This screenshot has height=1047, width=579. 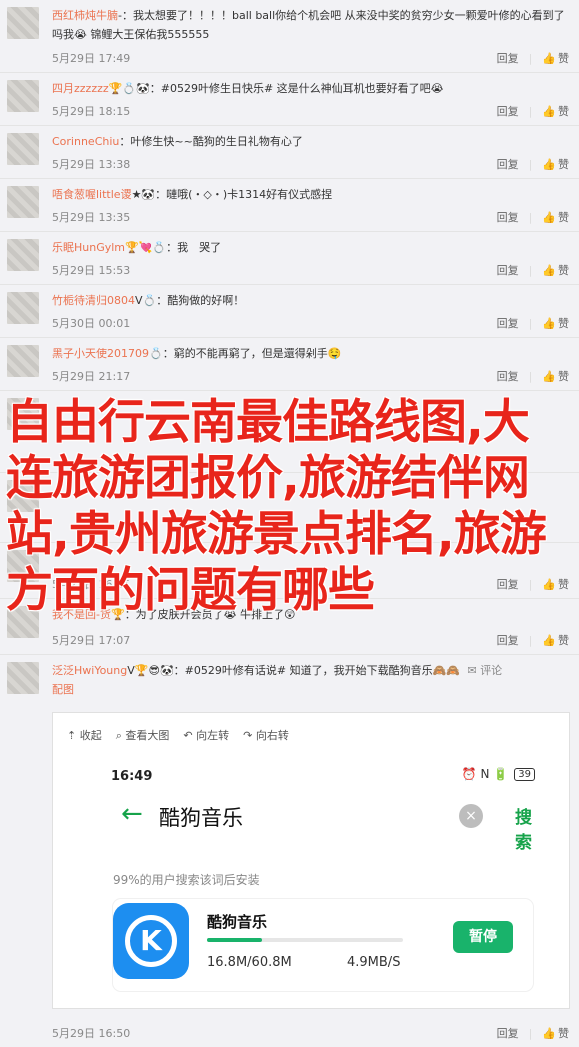 I want to click on image-toolbar: ⇡ 收起 ⌕ 查看大图 ↶ 向左转 ↷ 向右转, so click(x=178, y=735).